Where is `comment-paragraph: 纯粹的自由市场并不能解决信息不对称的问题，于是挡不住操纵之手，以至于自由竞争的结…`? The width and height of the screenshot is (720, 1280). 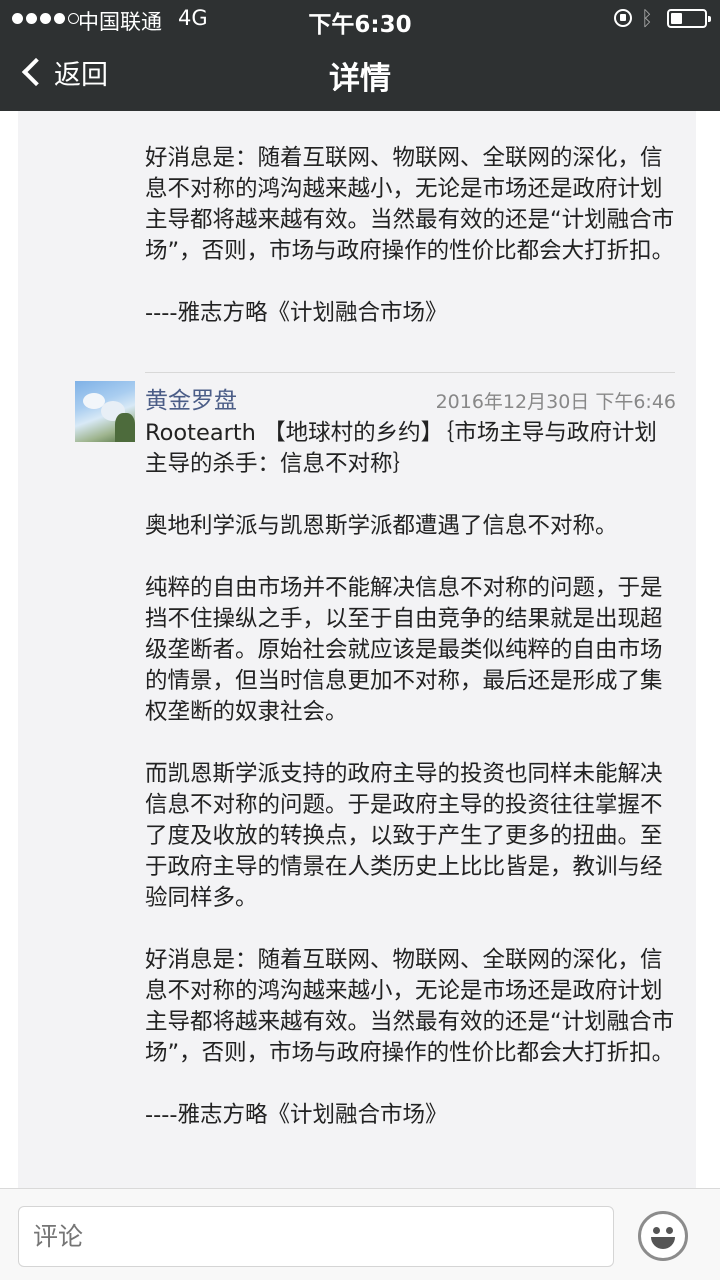 comment-paragraph: 纯粹的自由市场并不能解决信息不对称的问题，于是挡不住操纵之手，以至于自由竞争的结… is located at coordinates (404, 650).